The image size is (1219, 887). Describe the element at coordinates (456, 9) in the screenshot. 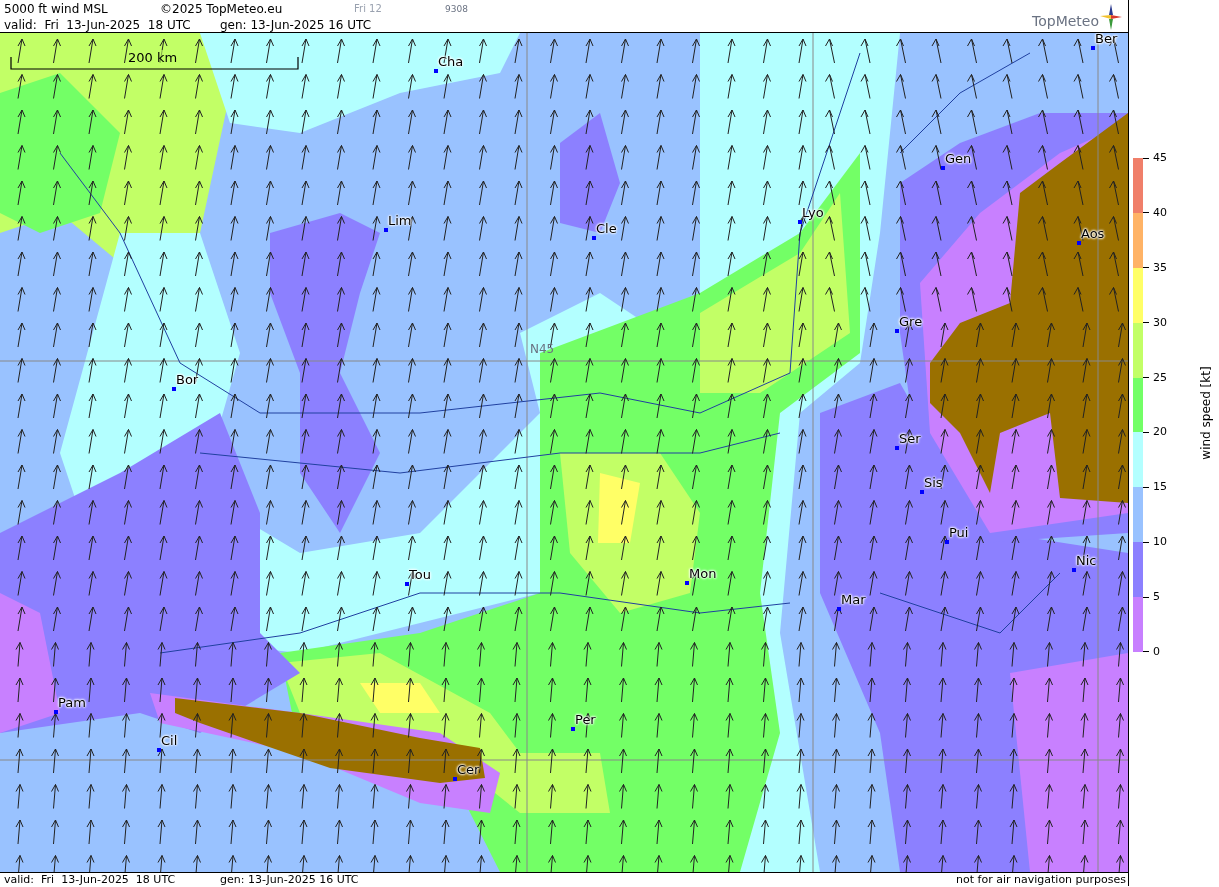

I see `run-code-label: 9308` at that location.